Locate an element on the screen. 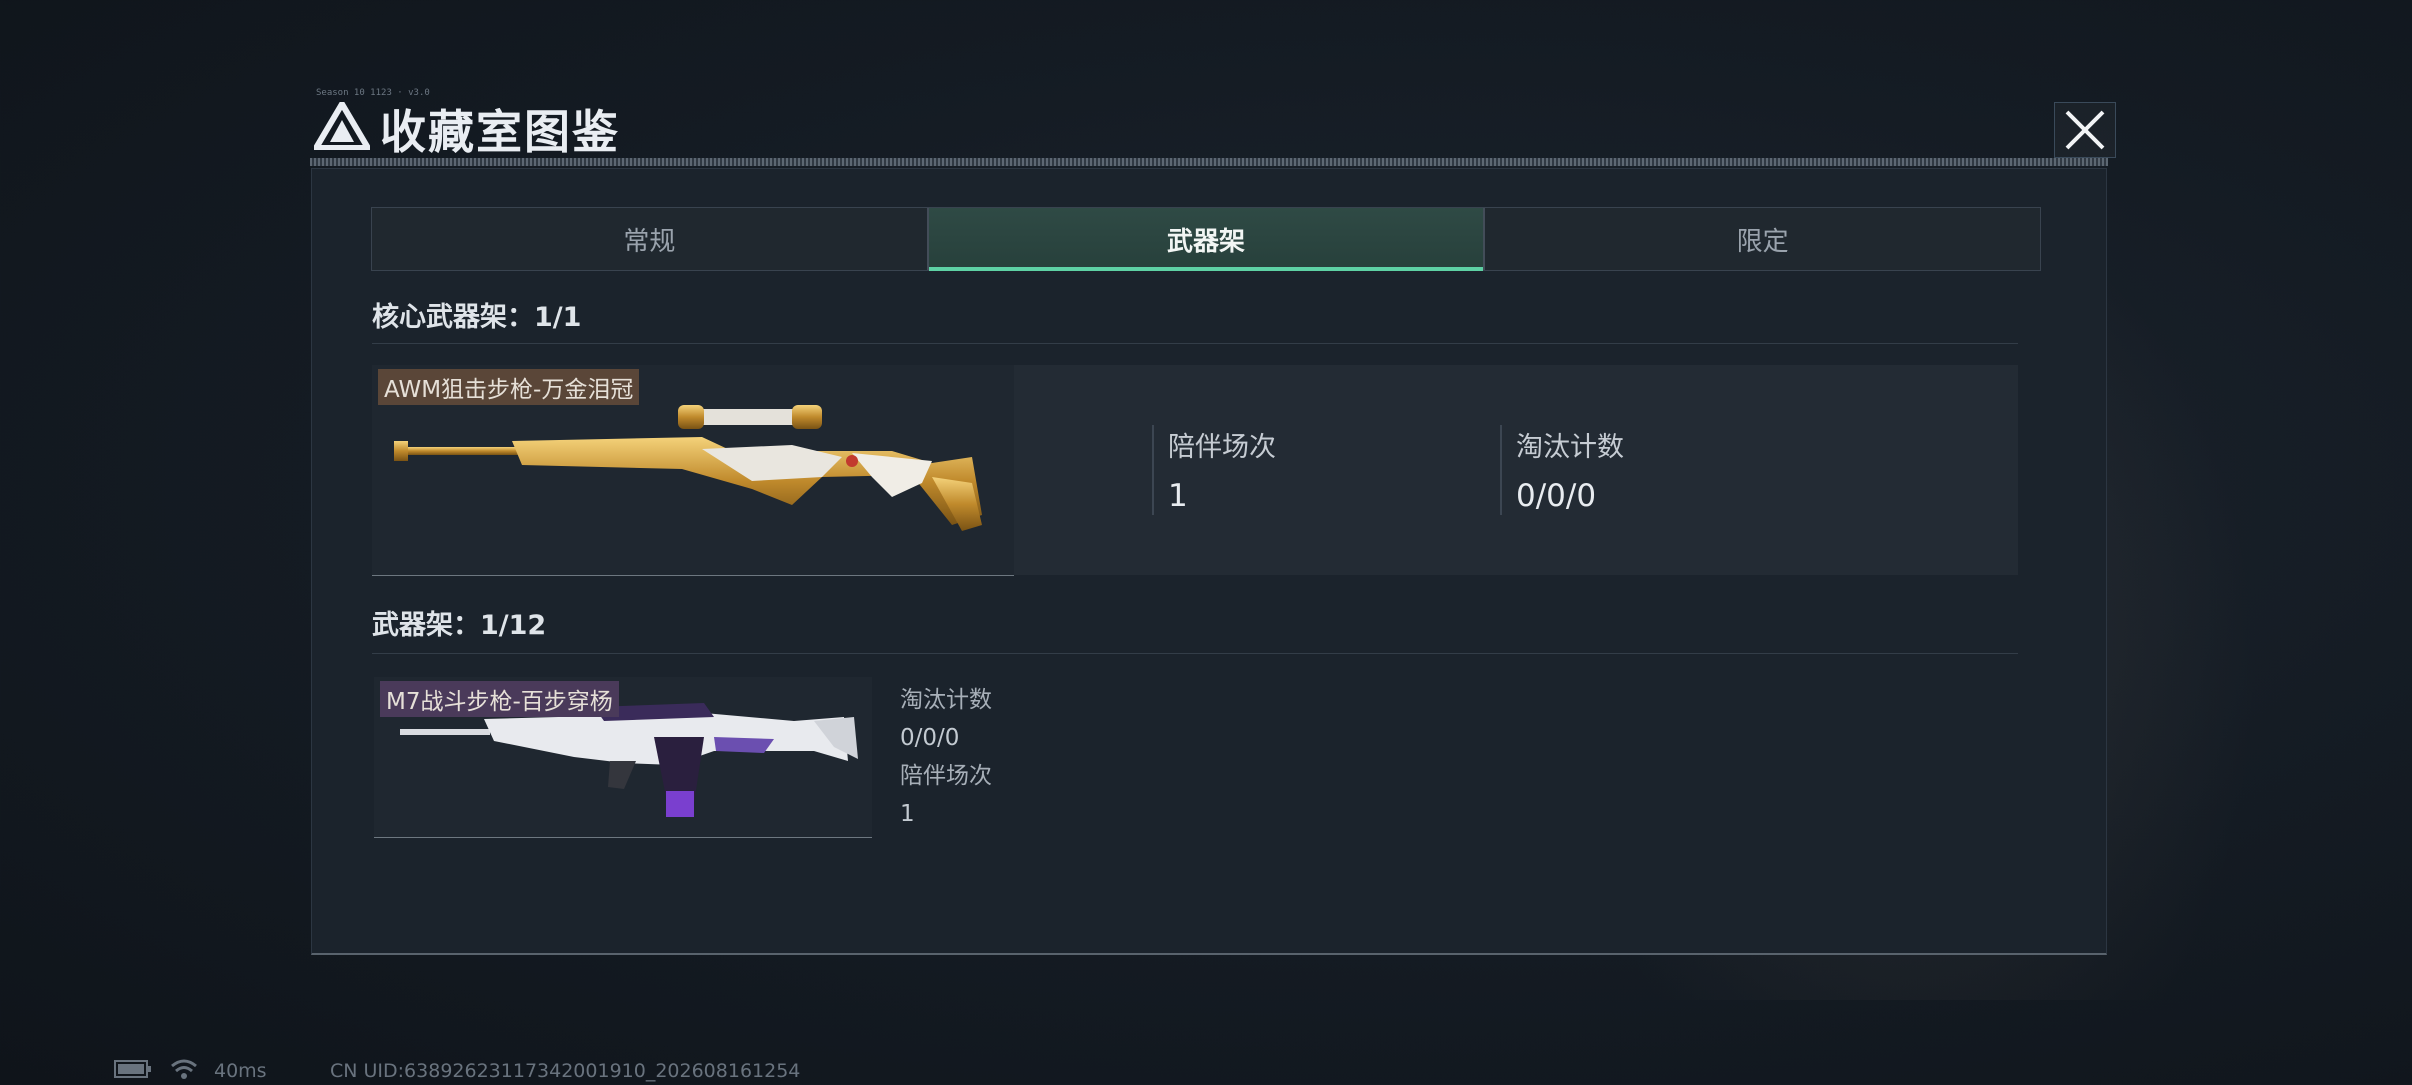  close-icon is located at coordinates (2085, 130).